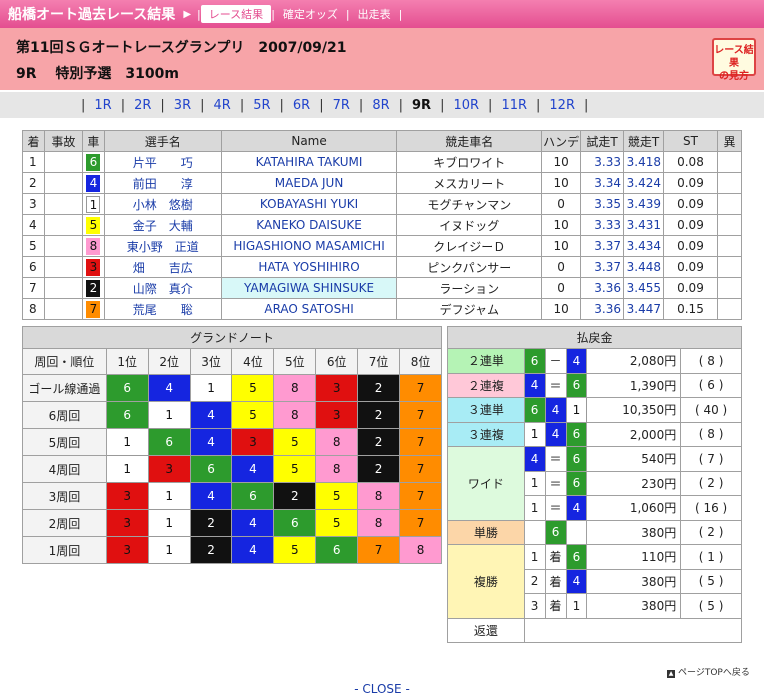  What do you see at coordinates (169, 442) in the screenshot?
I see `lap-car-cell: 6` at bounding box center [169, 442].